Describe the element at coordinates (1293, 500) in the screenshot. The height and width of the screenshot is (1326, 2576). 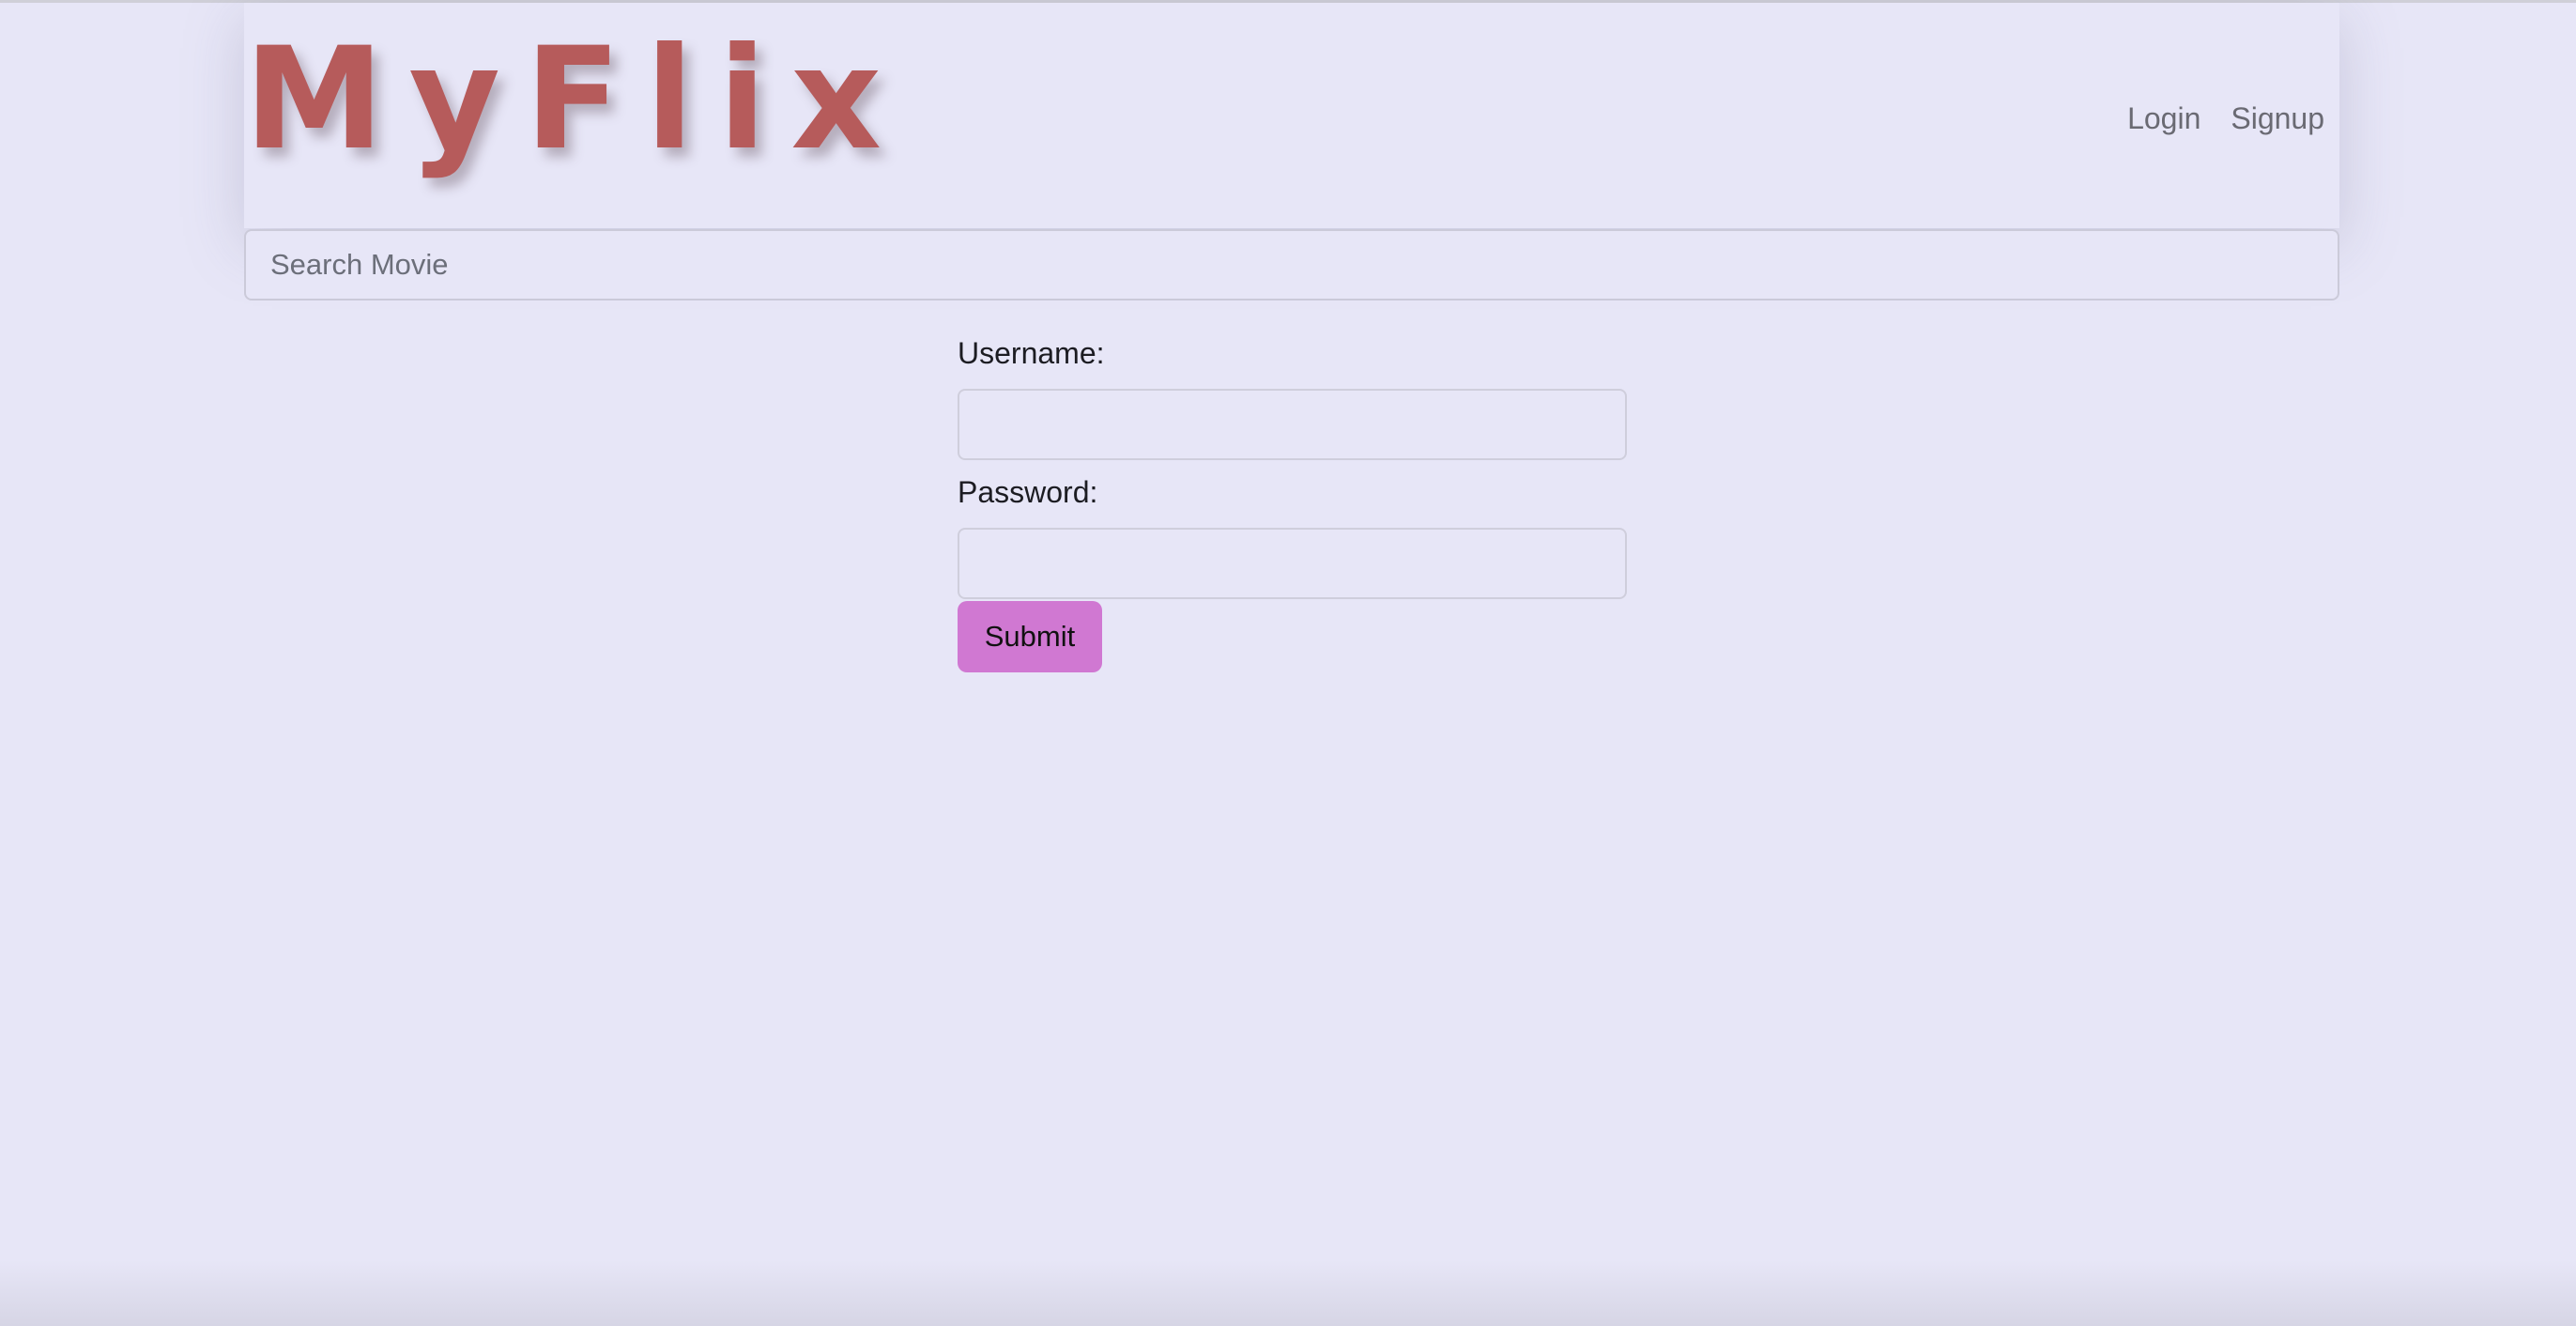
I see `login-form: Username: Password: Submit` at that location.